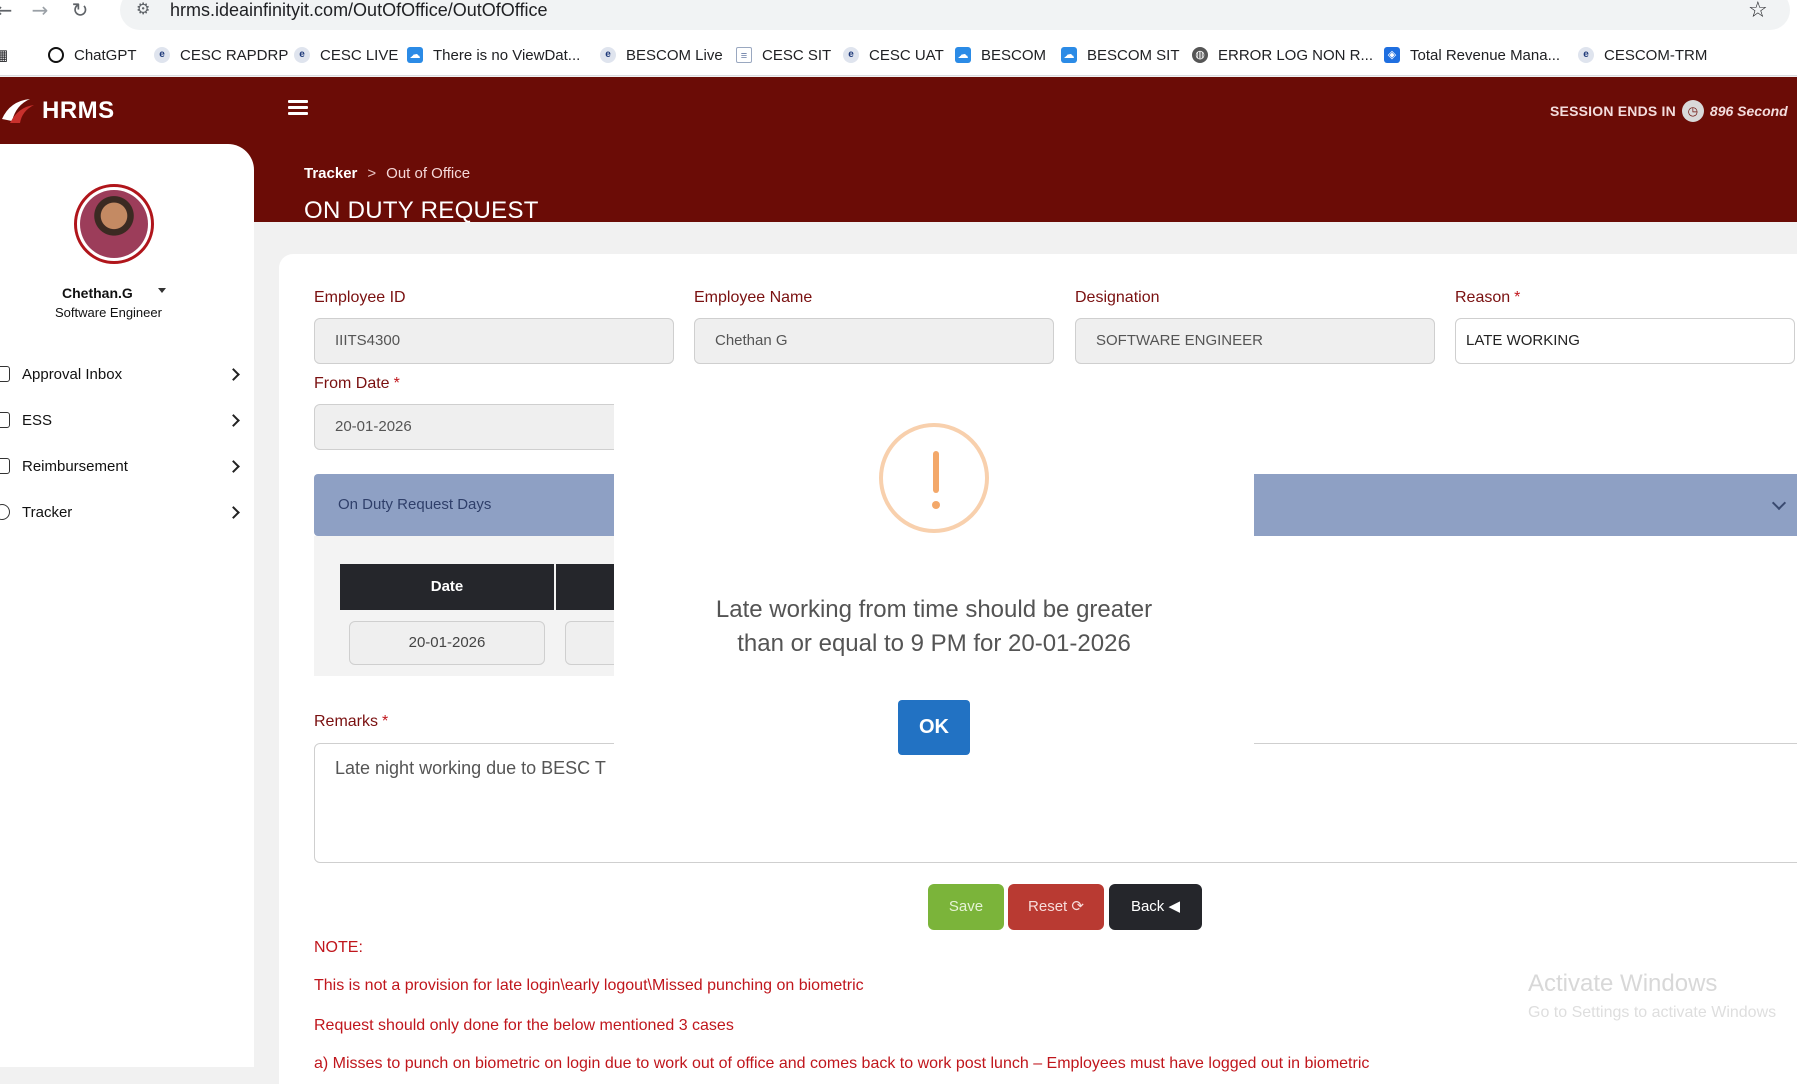 The width and height of the screenshot is (1797, 1084). Describe the element at coordinates (934, 609) in the screenshot. I see `alert-message-line-1: Late working from time should be greater` at that location.